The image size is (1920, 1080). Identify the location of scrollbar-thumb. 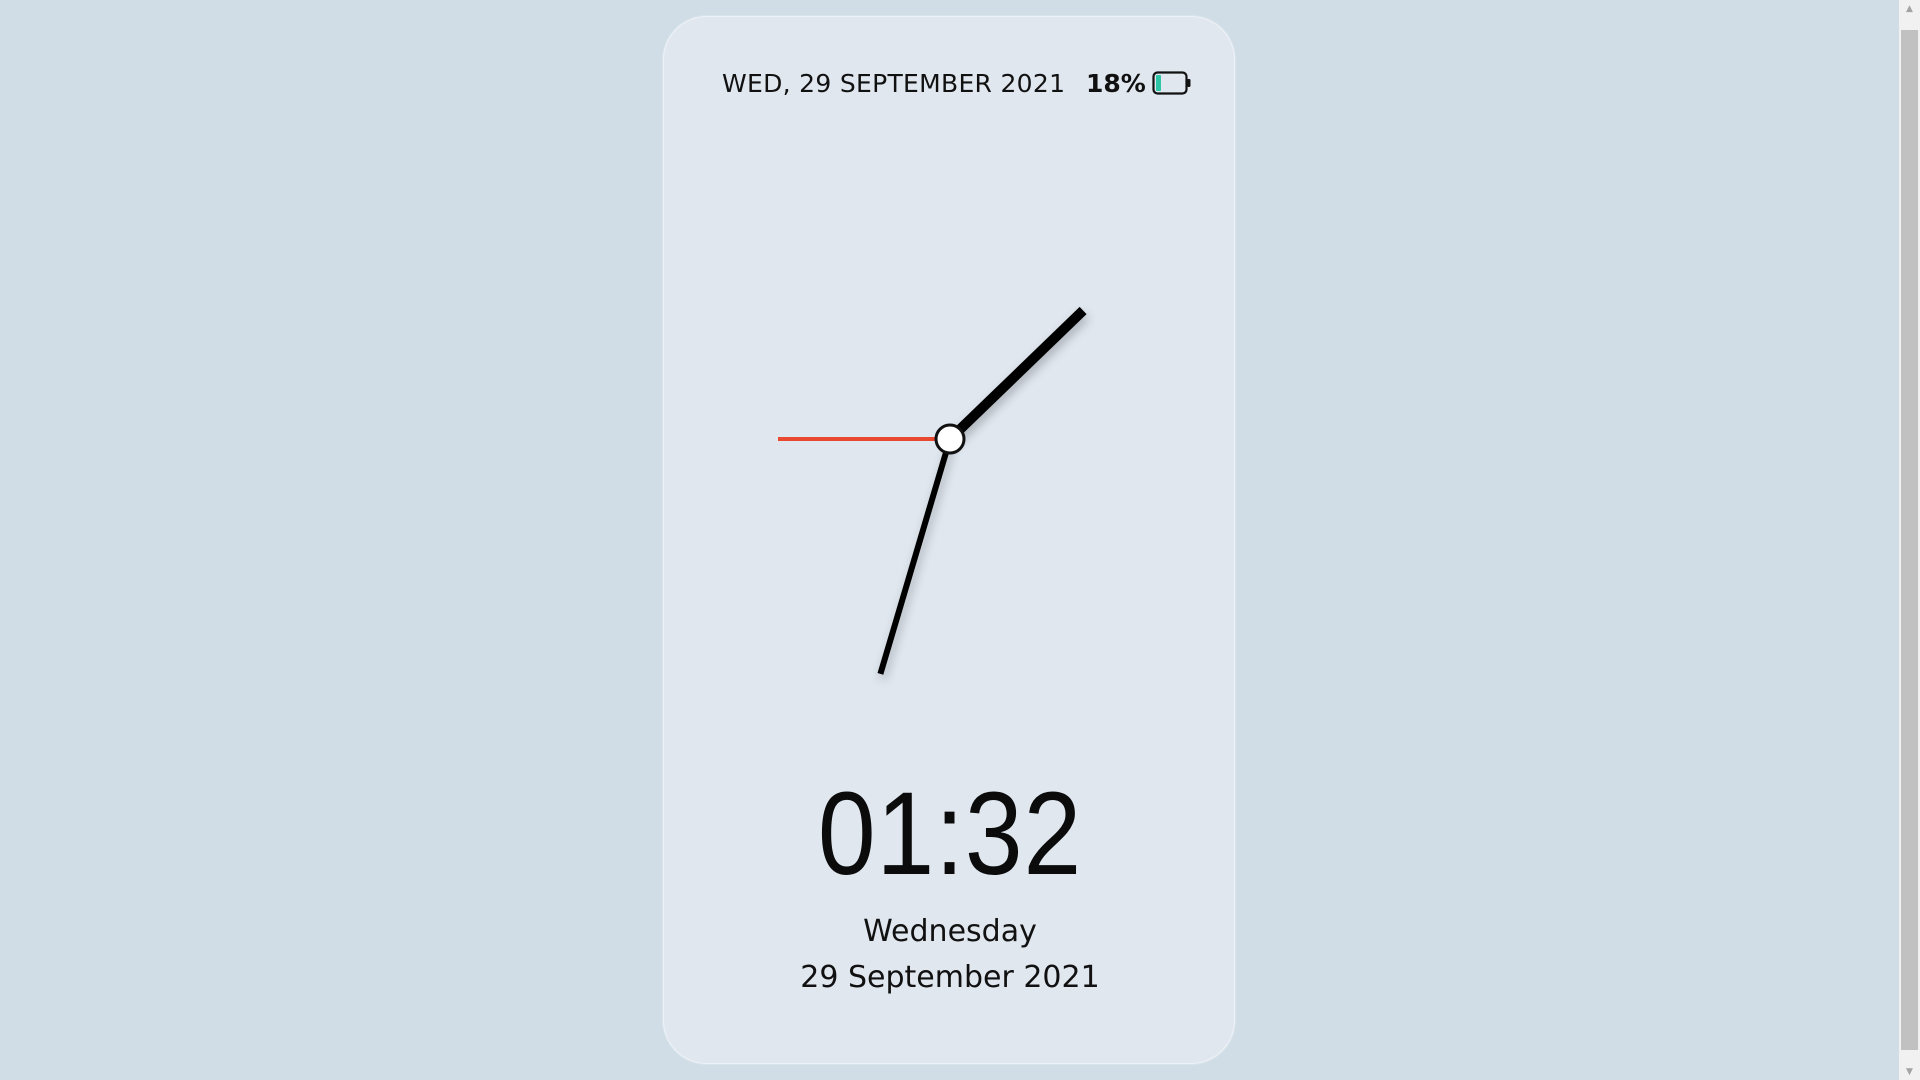
(1909, 540).